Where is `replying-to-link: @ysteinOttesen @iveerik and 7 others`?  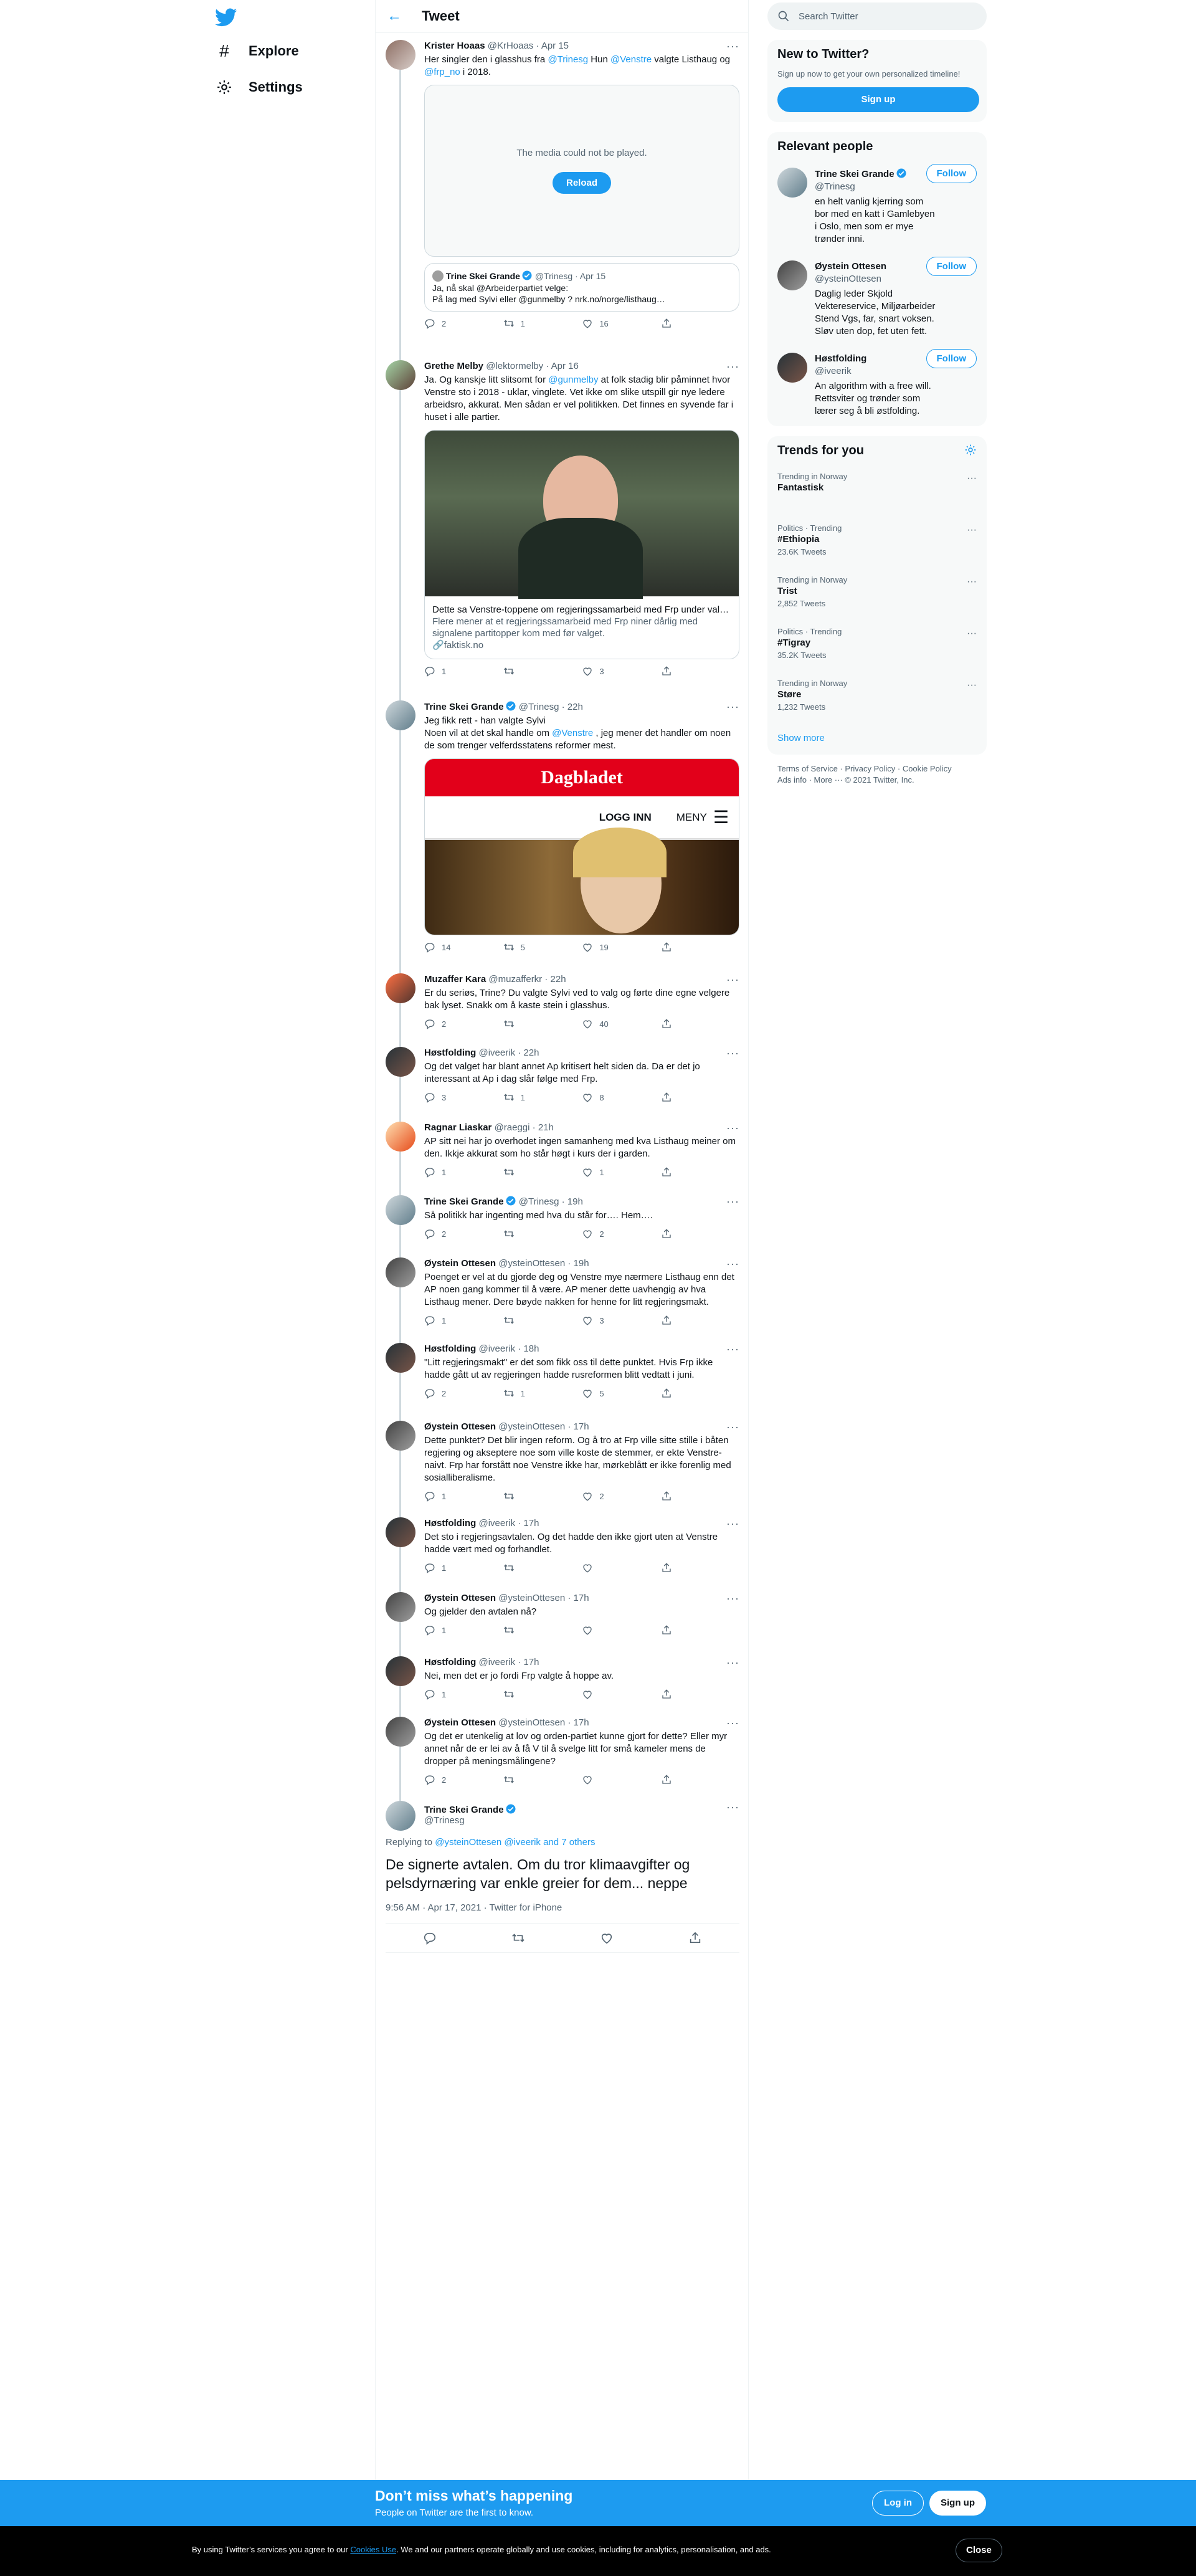
replying-to-link: @ysteinOttesen @iveerik and 7 others is located at coordinates (515, 1843).